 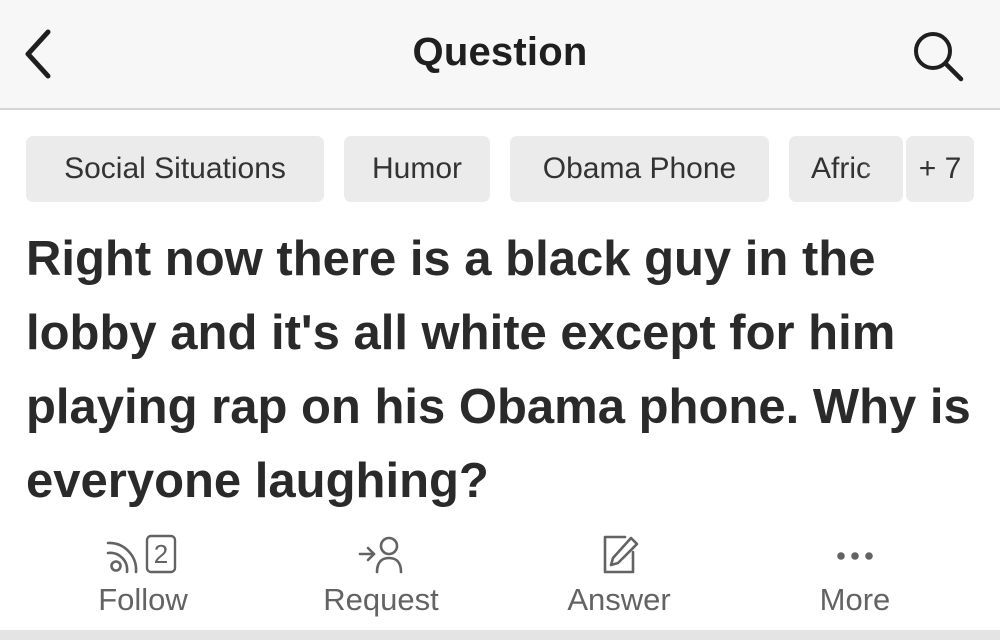 I want to click on search-icon, so click(x=939, y=57).